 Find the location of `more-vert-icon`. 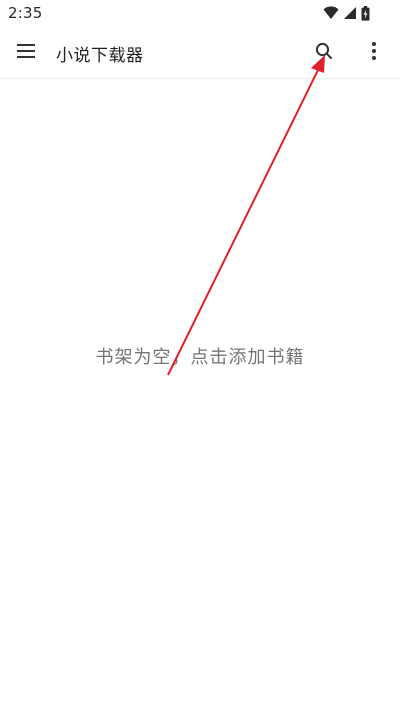

more-vert-icon is located at coordinates (374, 53).